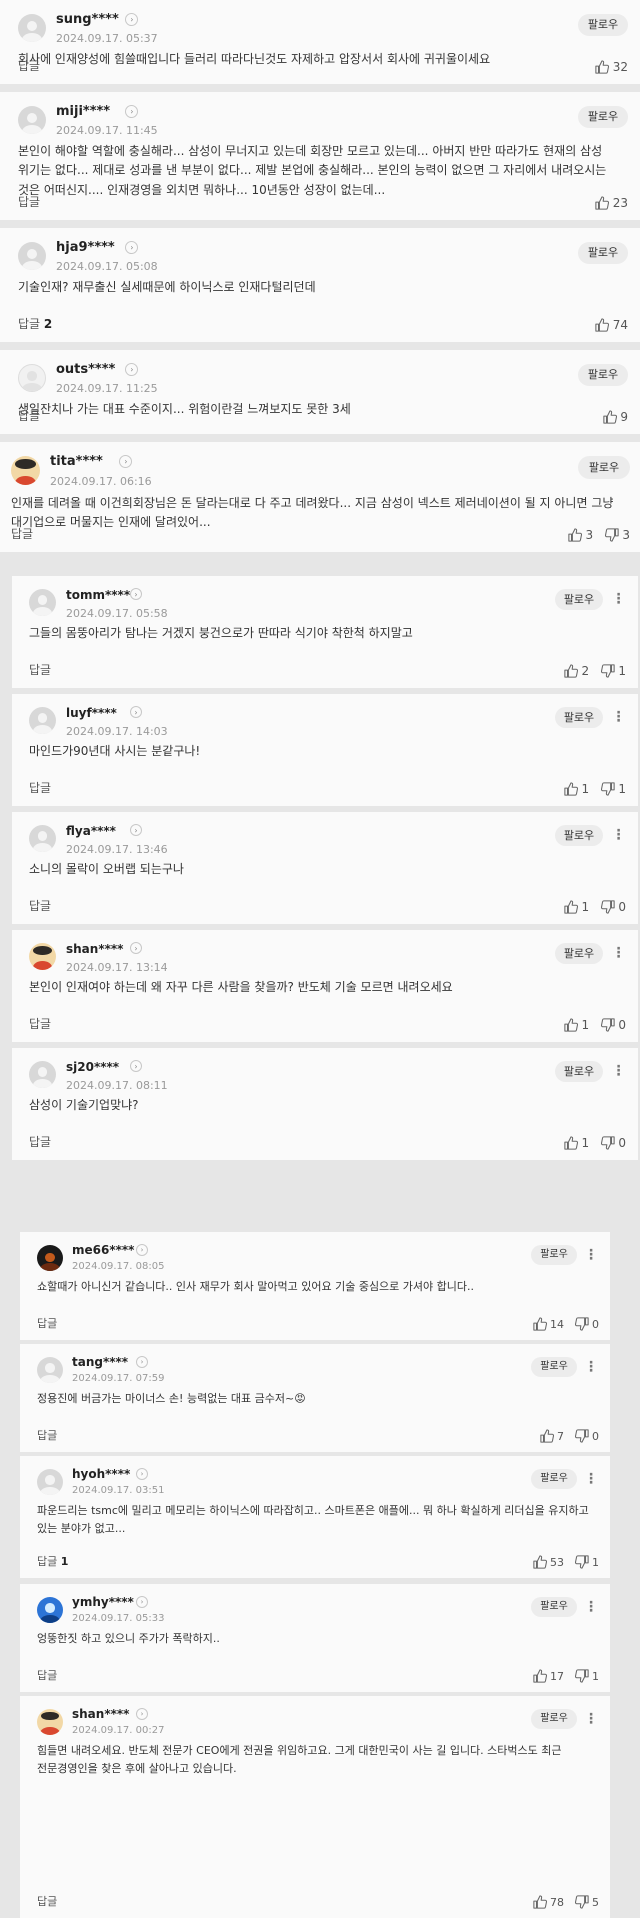 Image resolution: width=640 pixels, height=1918 pixels. Describe the element at coordinates (91, 713) in the screenshot. I see `user-nickname: luyf****` at that location.